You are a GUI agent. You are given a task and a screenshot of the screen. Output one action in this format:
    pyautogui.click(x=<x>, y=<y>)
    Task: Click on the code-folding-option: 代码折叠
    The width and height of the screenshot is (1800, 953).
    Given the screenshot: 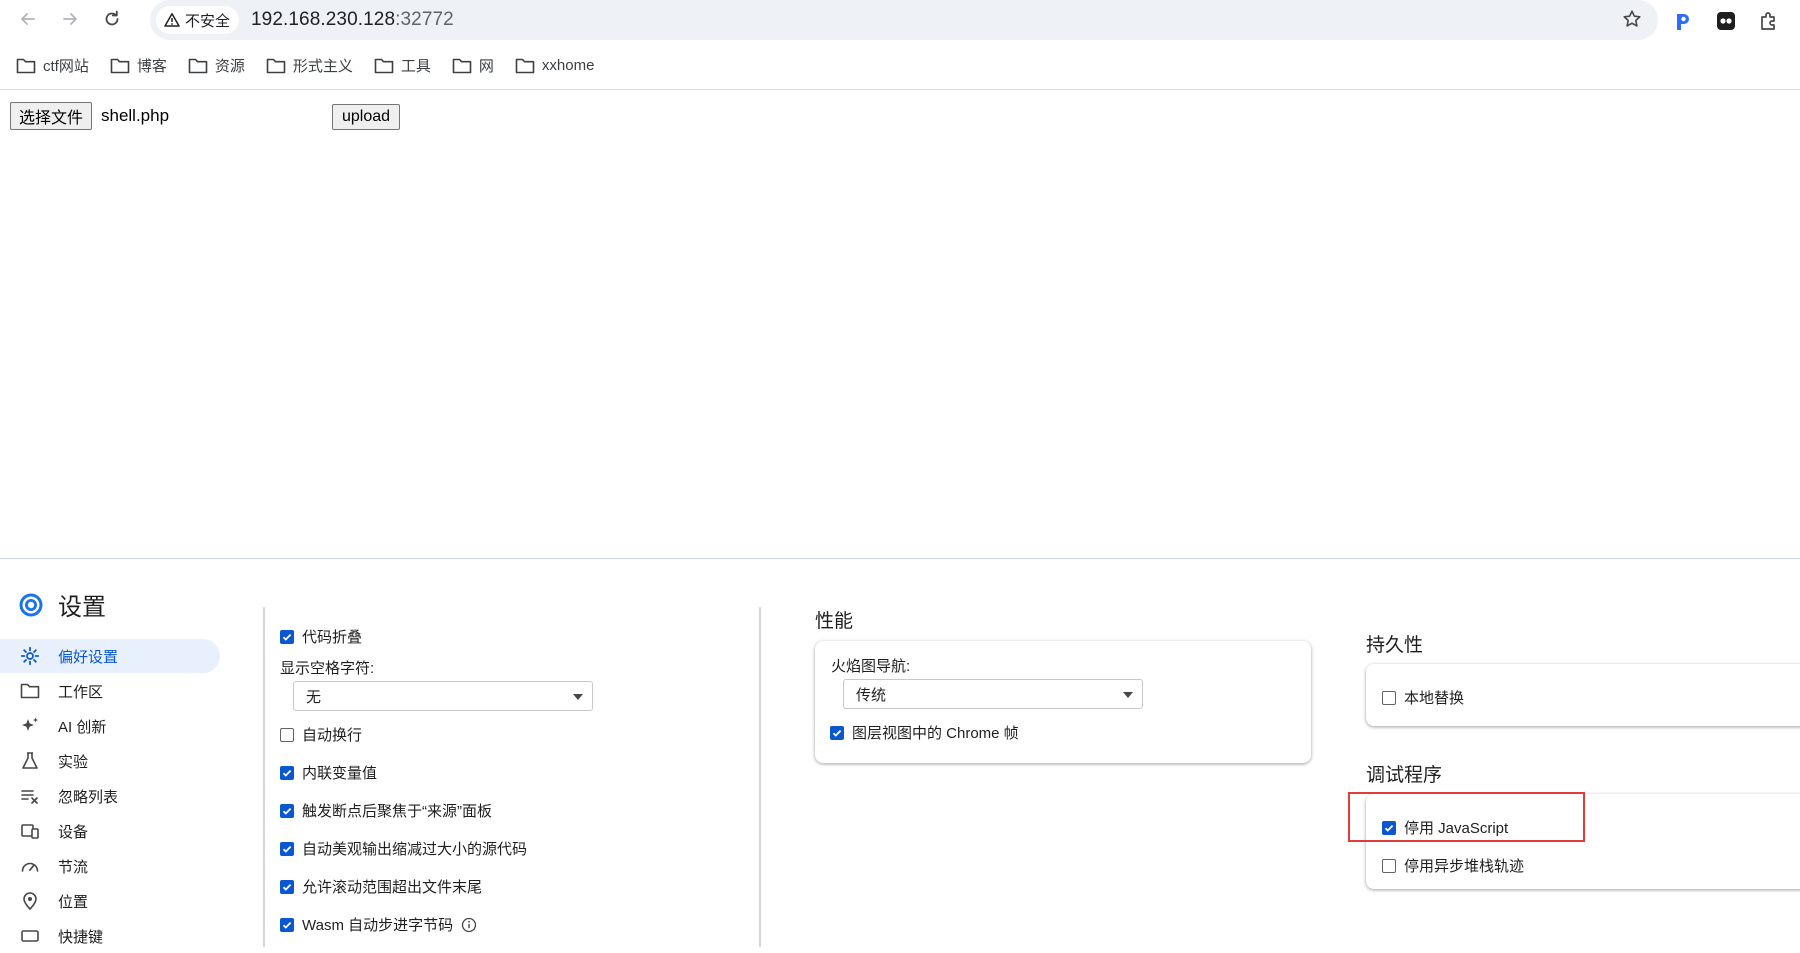 What is the action you would take?
    pyautogui.click(x=321, y=636)
    